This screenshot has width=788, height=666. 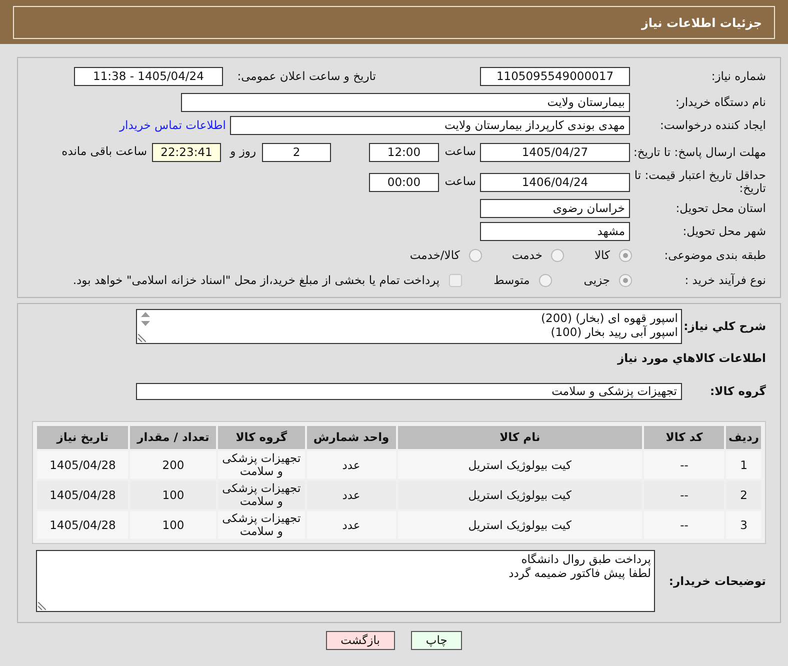 I want to click on text-field: 12:00, so click(x=404, y=152).